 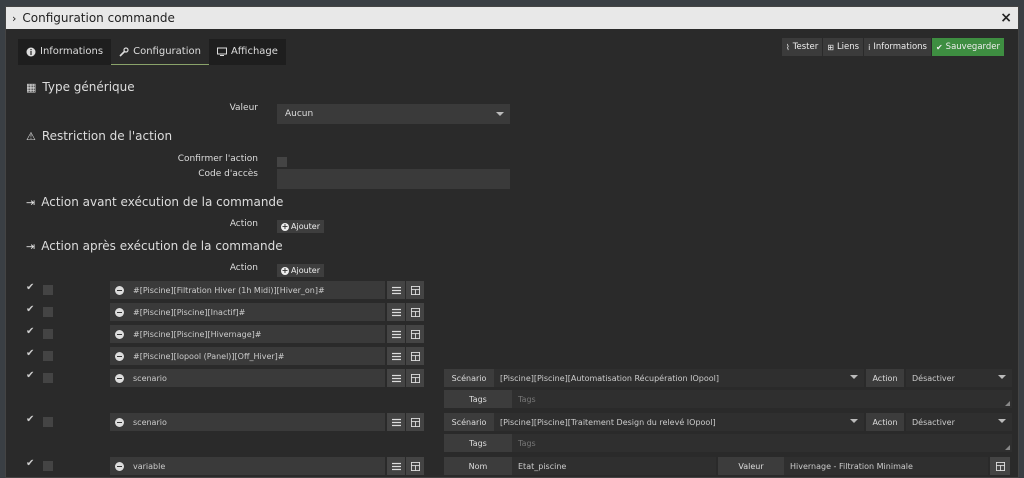 What do you see at coordinates (512, 18) in the screenshot?
I see `modal-titlebar: › Configuration commande ×` at bounding box center [512, 18].